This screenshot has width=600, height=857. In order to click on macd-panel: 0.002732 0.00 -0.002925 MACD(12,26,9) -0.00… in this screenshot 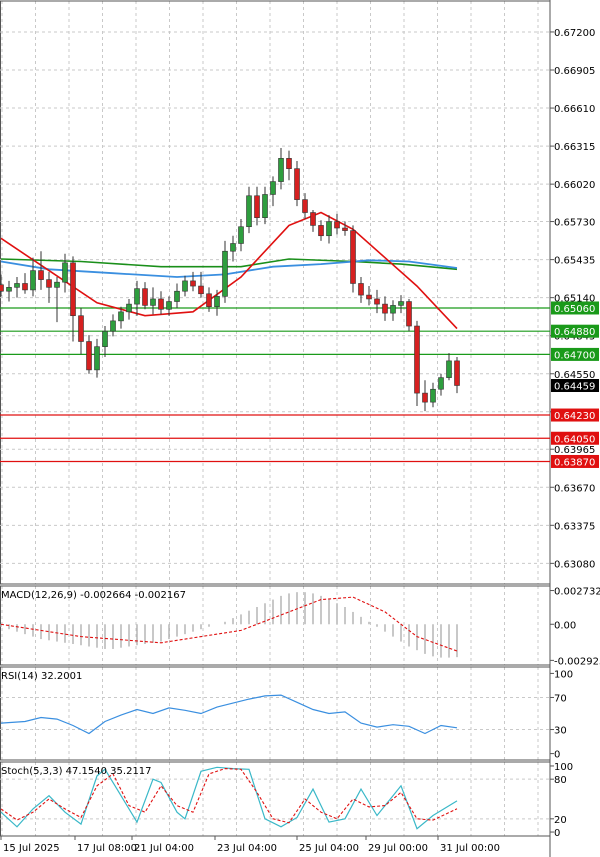, I will do `click(300, 627)`.